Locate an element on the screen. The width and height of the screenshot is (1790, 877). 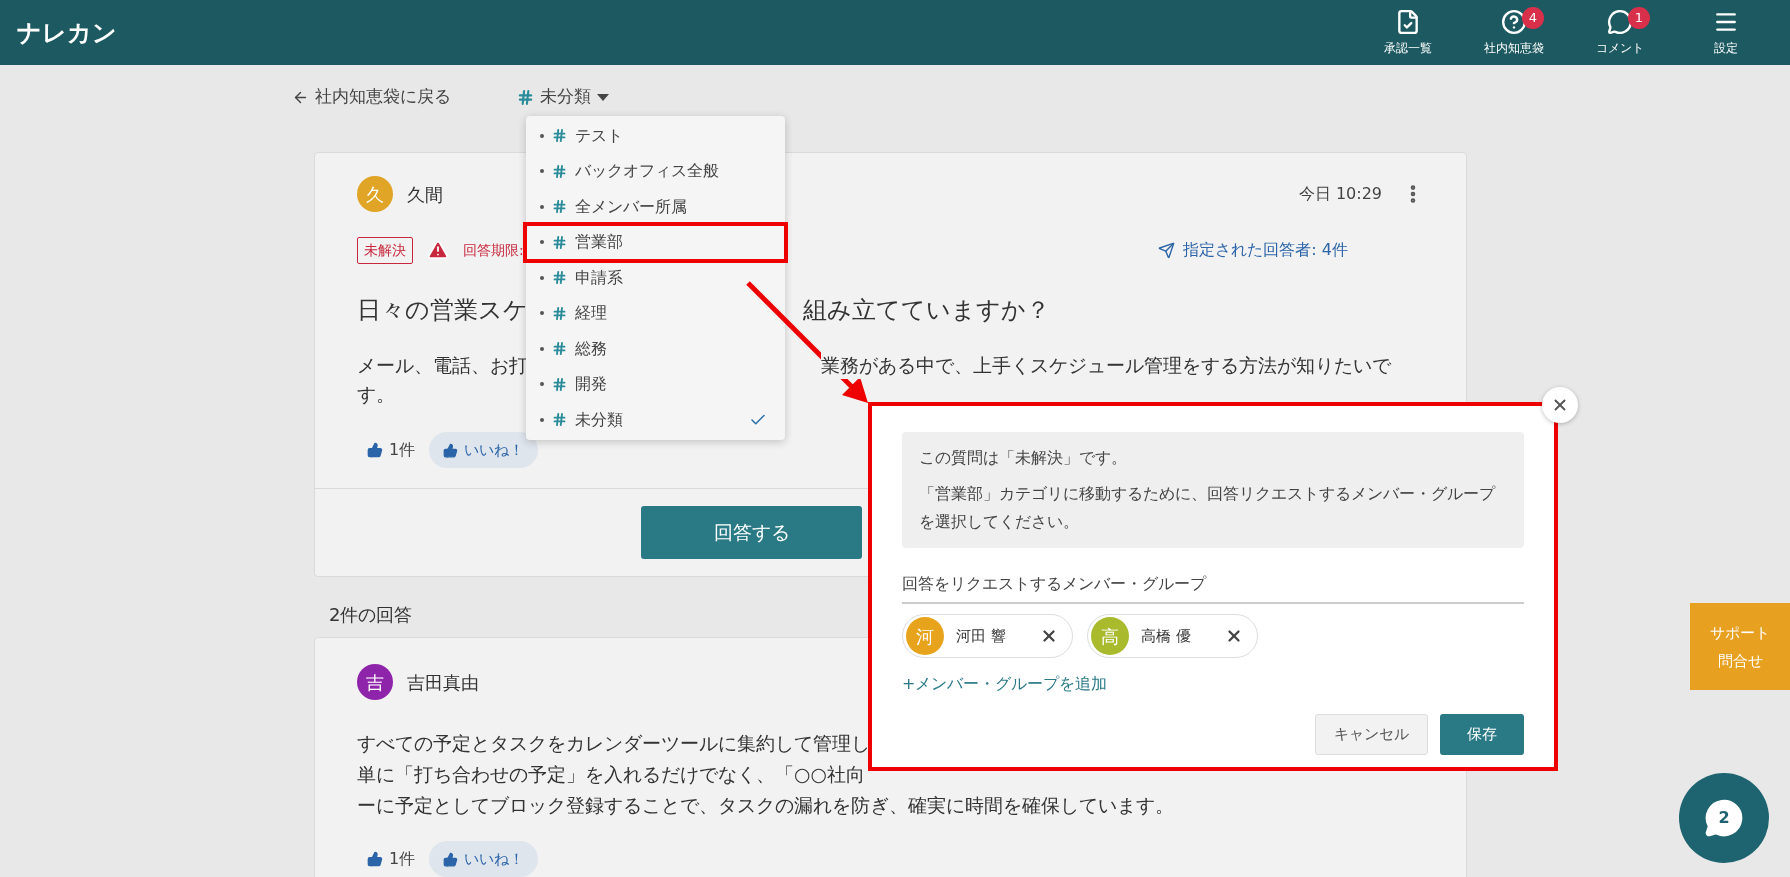
answer-text: ーに予定としてブロック登録することで、タスクの漏れを防ぎ、確実に時間を確保しています。 is located at coordinates (765, 805).